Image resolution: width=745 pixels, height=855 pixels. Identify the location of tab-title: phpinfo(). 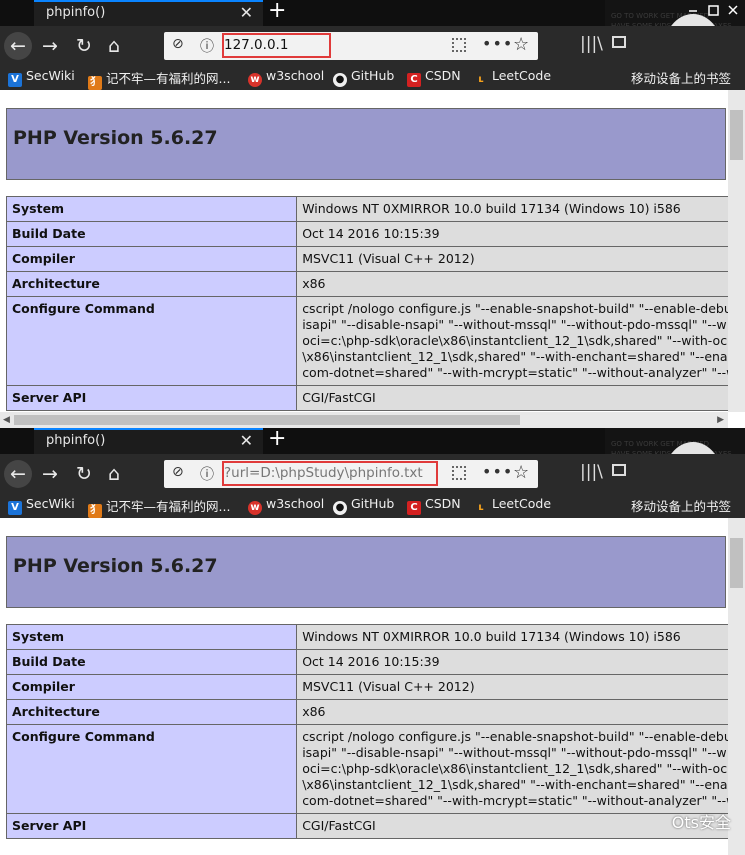
(76, 440).